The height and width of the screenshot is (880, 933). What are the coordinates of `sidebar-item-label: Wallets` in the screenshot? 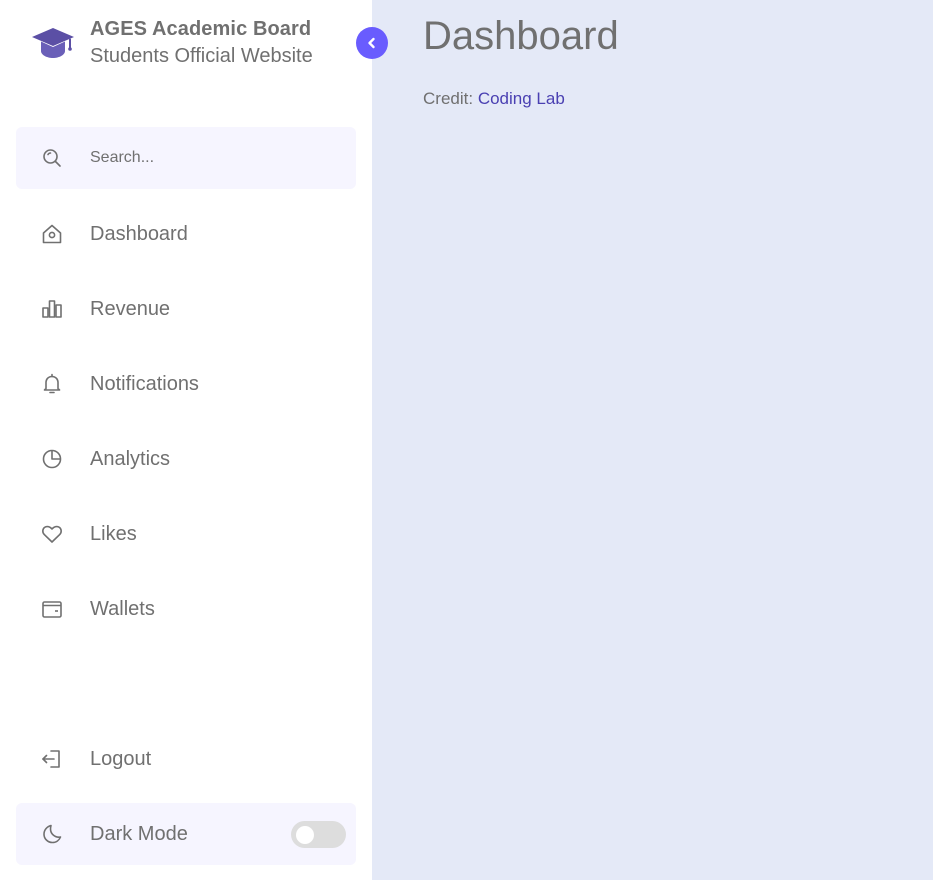 It's located at (122, 609).